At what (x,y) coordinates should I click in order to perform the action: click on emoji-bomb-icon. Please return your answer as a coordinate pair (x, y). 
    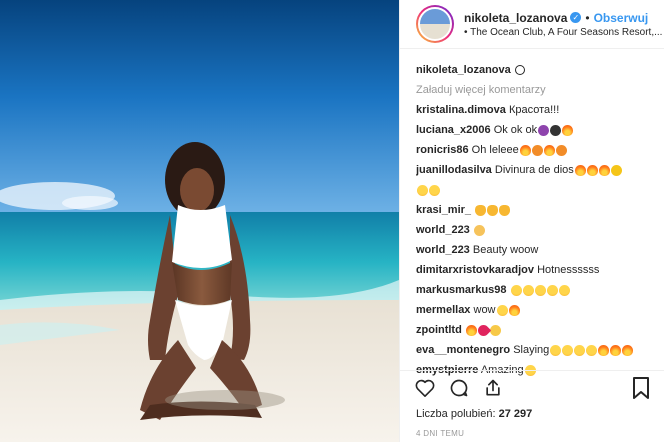
    Looking at the image, I should click on (556, 130).